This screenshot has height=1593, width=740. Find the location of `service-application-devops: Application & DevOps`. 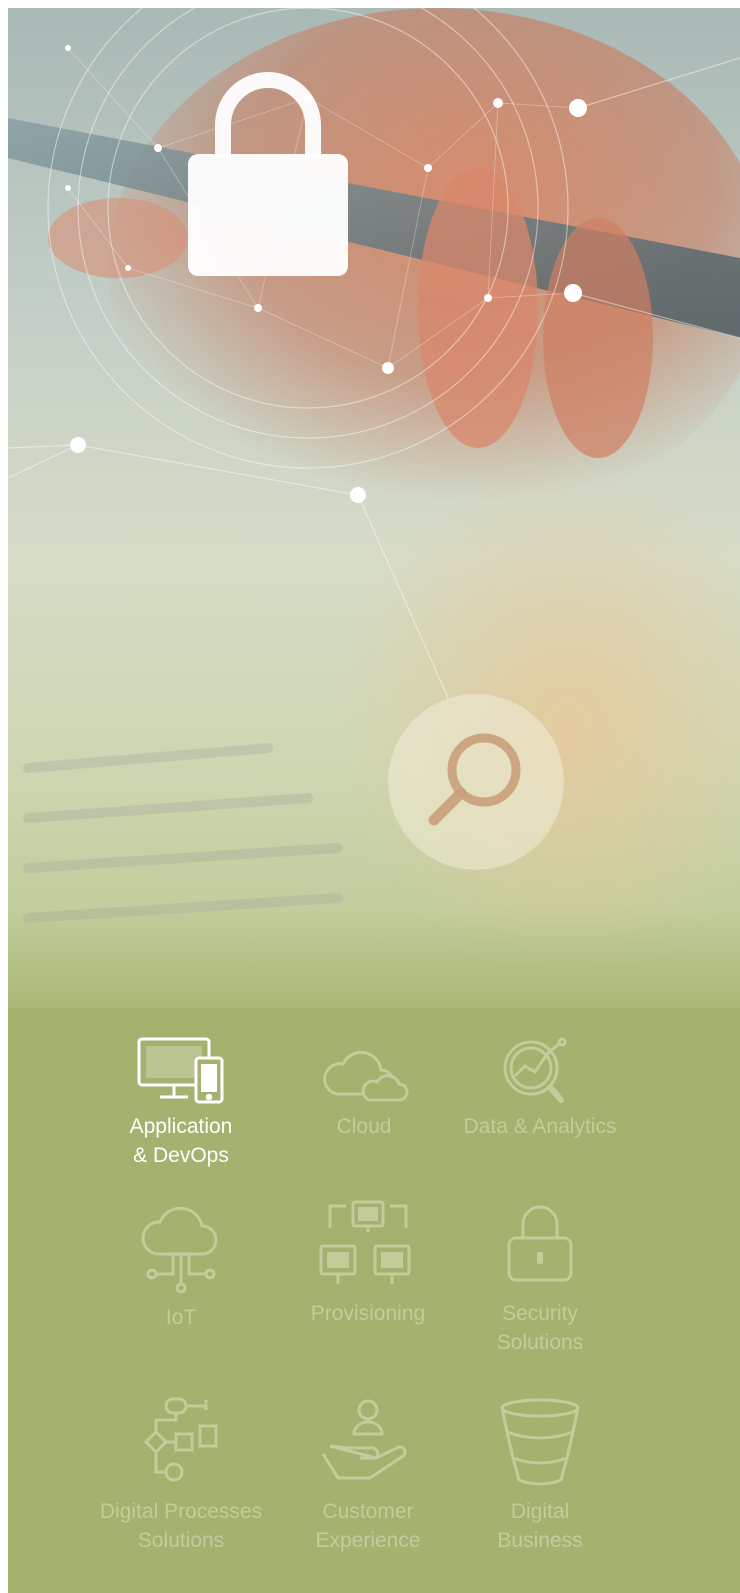

service-application-devops: Application & DevOps is located at coordinates (181, 1103).